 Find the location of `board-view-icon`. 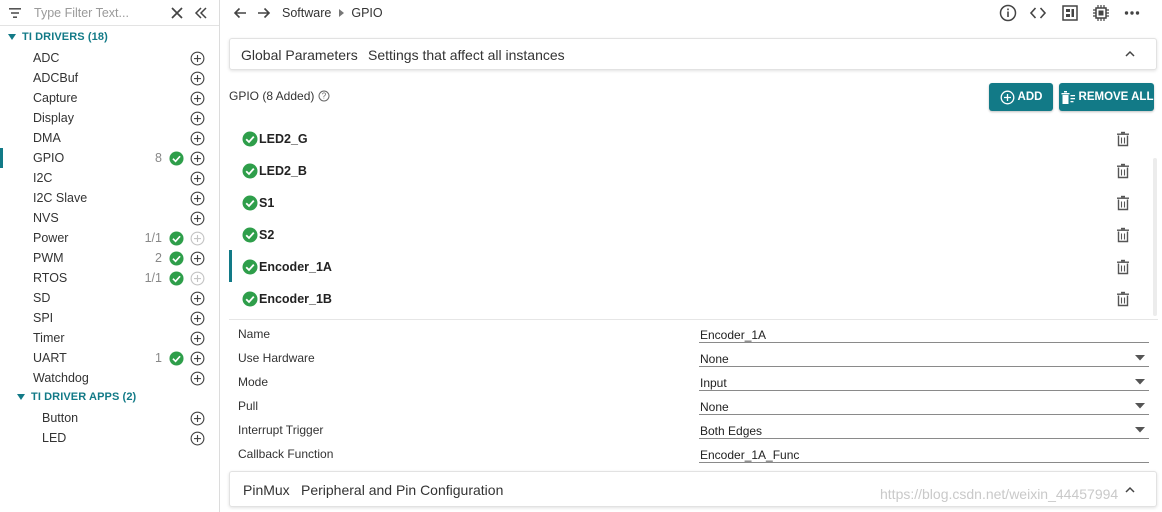

board-view-icon is located at coordinates (1070, 13).